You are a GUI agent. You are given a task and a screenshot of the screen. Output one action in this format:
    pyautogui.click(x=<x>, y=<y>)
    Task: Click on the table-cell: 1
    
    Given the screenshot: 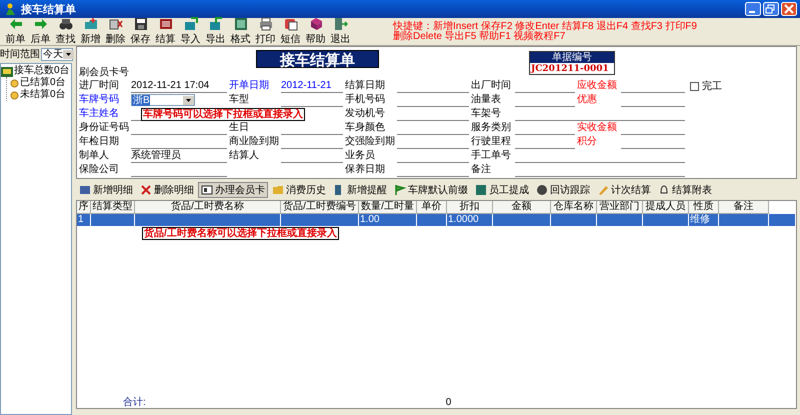 What is the action you would take?
    pyautogui.click(x=81, y=219)
    